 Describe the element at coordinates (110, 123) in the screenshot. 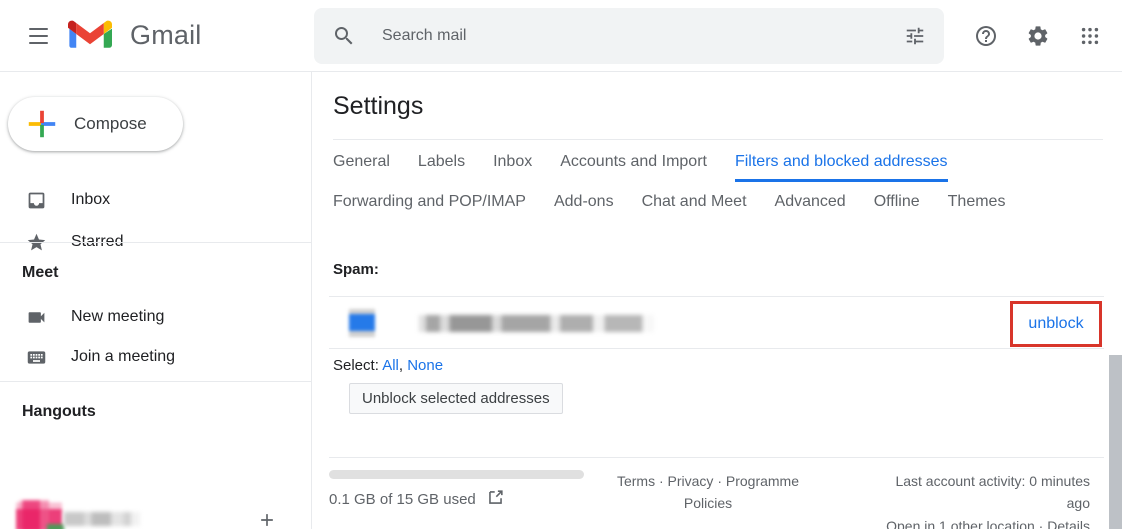

I see `compose-label: Compose` at that location.